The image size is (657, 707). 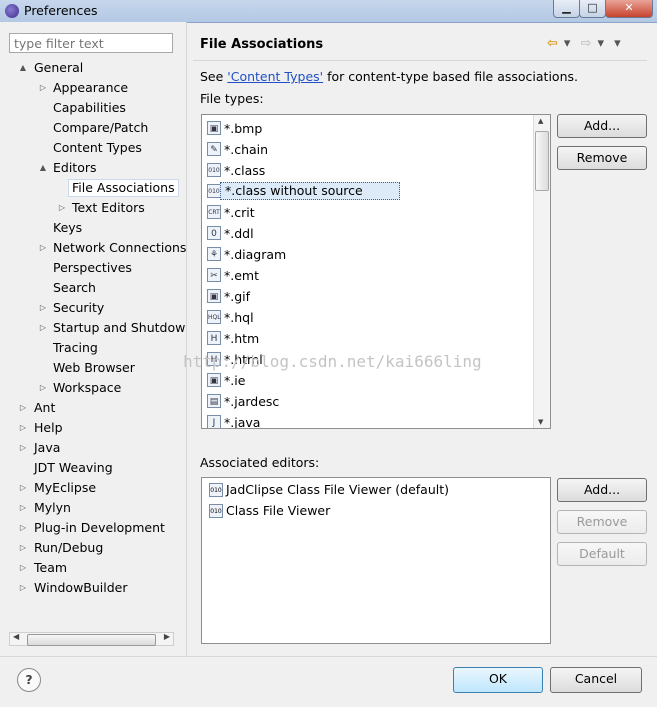 I want to click on tree-item: Perspectives, so click(x=93, y=267).